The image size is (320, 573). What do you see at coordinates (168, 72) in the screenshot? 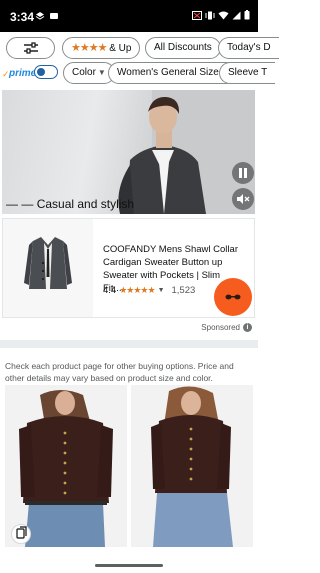
I see `womens-size-label: Women's General Size` at bounding box center [168, 72].